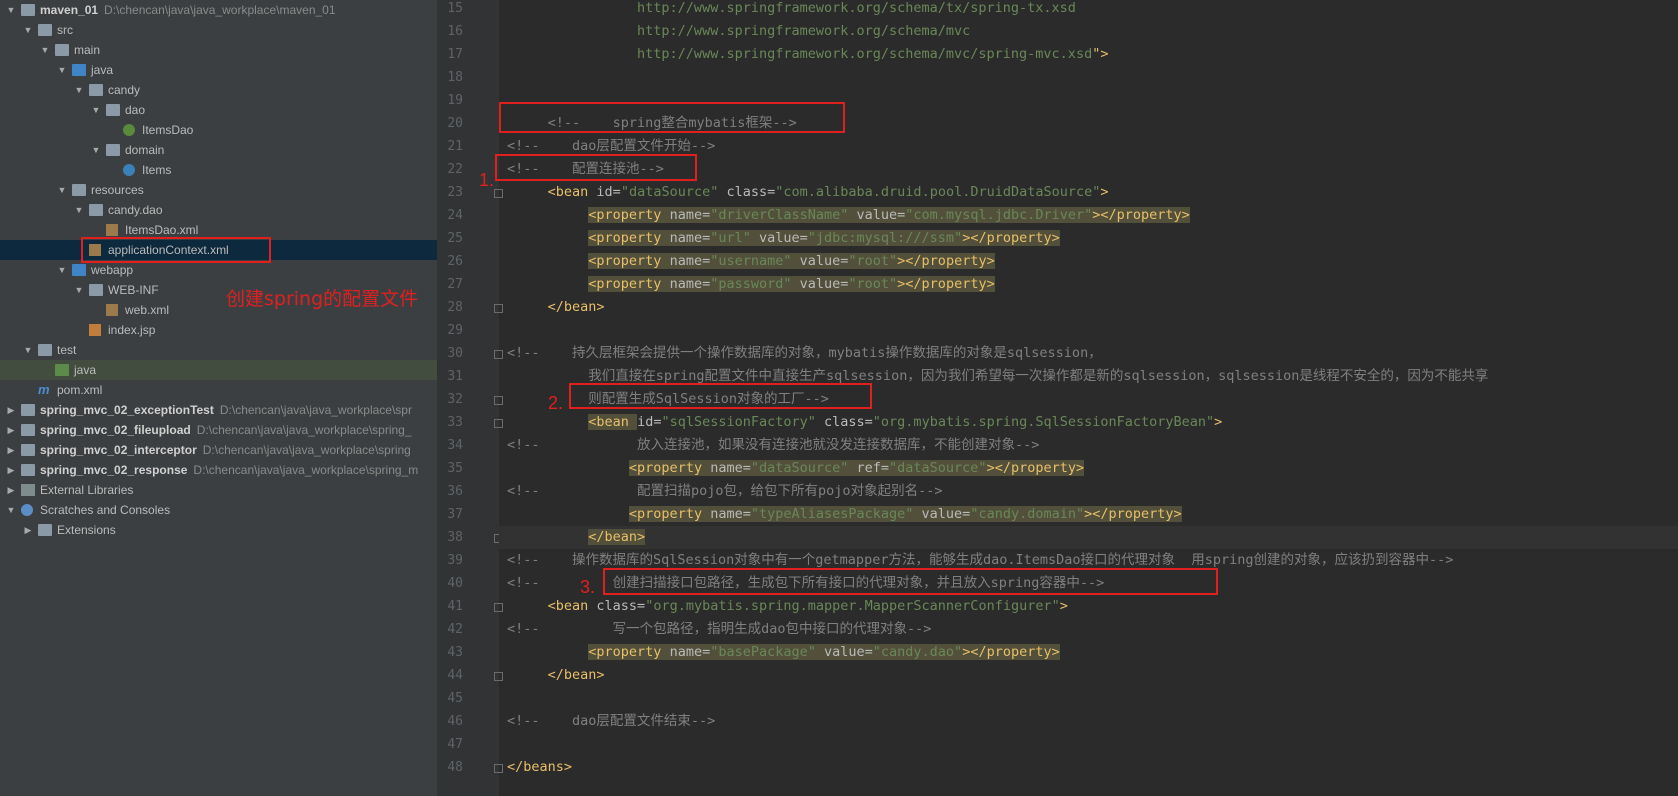  I want to click on tree-item: m pom.xml, so click(218, 390).